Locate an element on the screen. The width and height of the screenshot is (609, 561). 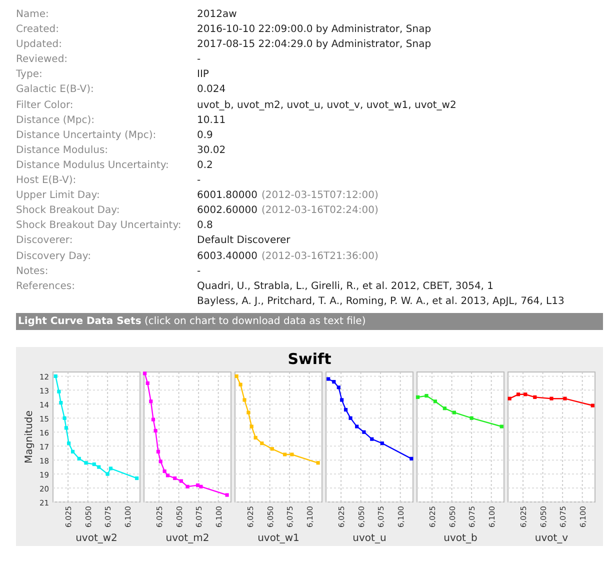
axis-title: Magnitude is located at coordinates (29, 437).